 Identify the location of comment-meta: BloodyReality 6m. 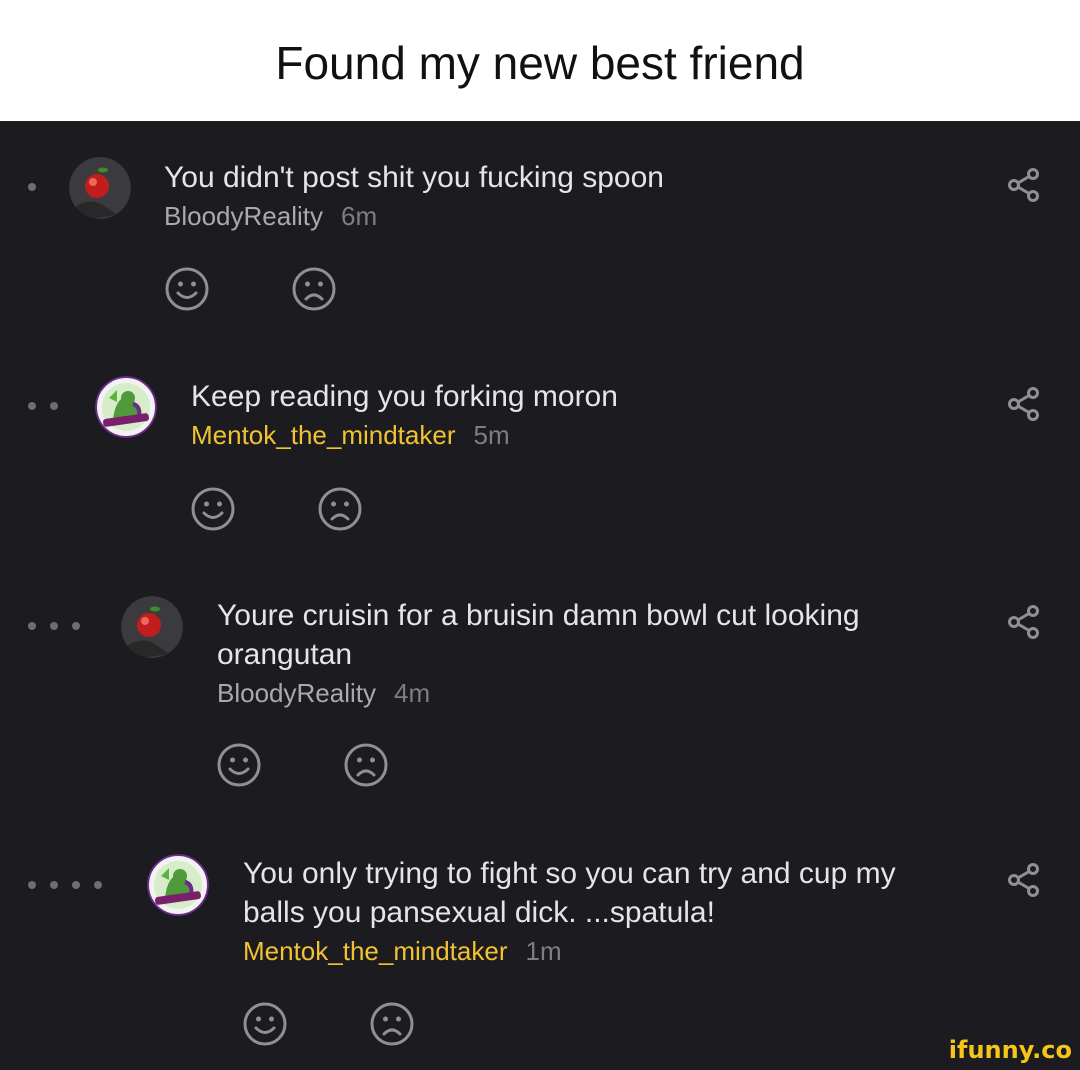
(270, 216).